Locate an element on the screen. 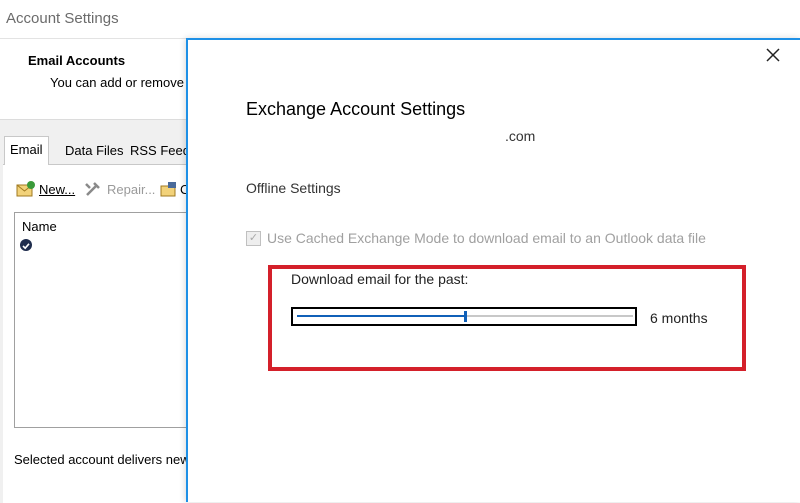  footer-text: Selected account delivers new is located at coordinates (102, 459).